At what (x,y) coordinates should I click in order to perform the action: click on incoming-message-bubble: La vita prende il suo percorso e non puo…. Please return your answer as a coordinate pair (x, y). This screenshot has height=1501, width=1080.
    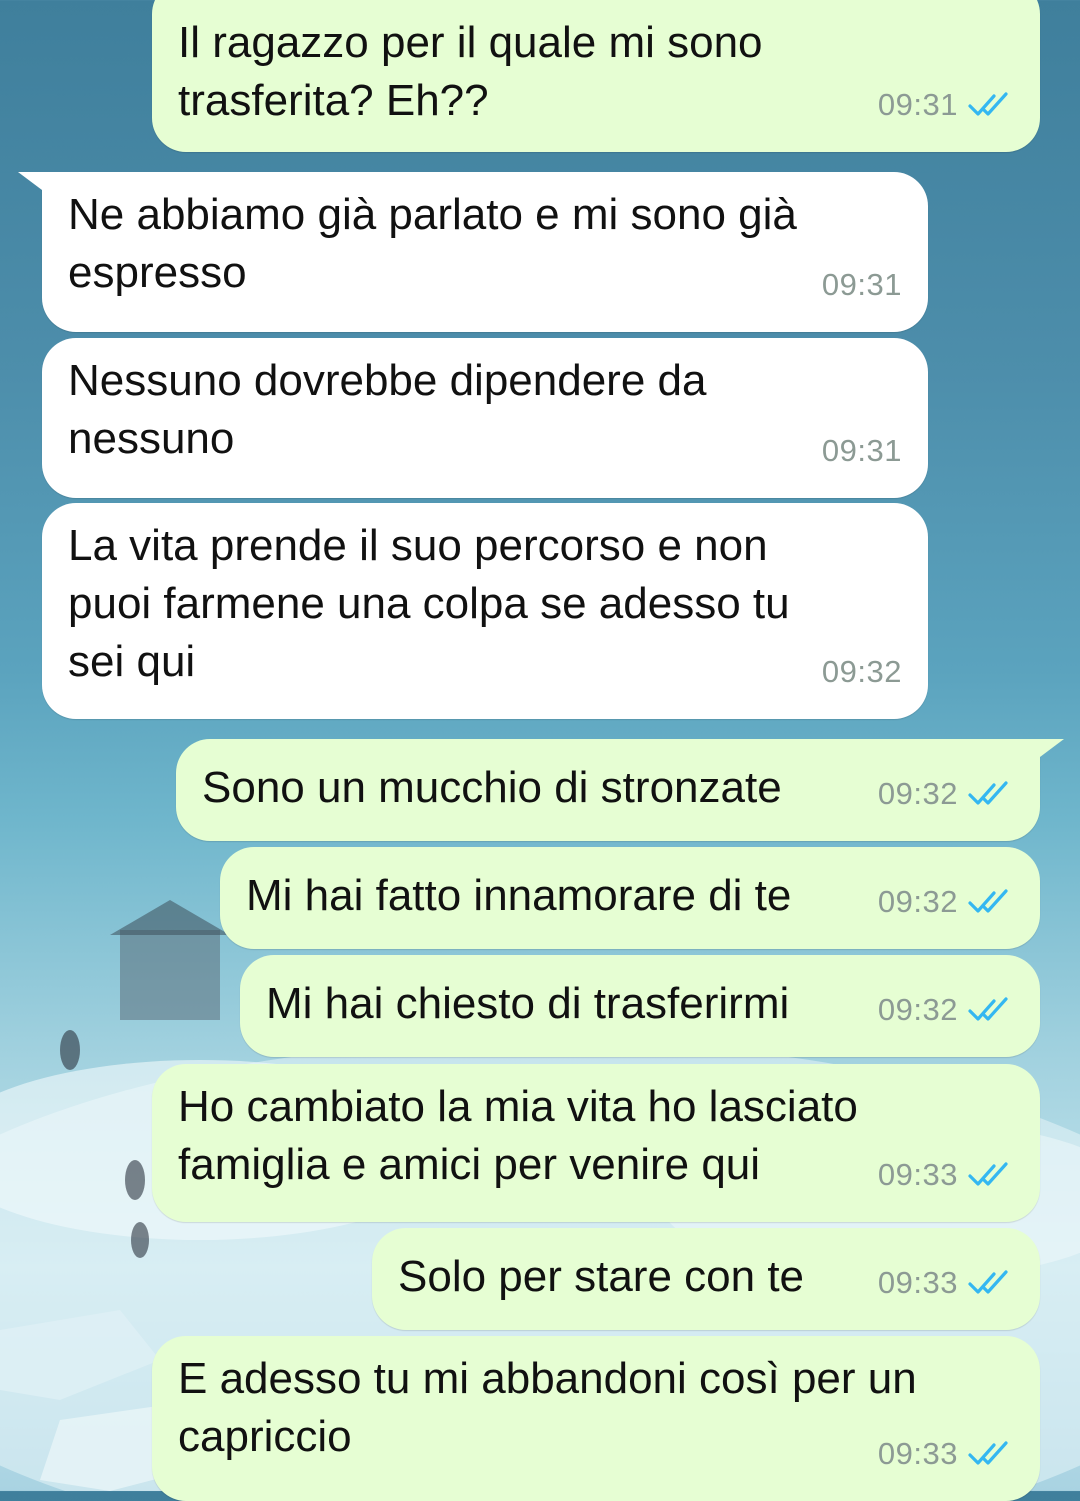
    Looking at the image, I should click on (485, 611).